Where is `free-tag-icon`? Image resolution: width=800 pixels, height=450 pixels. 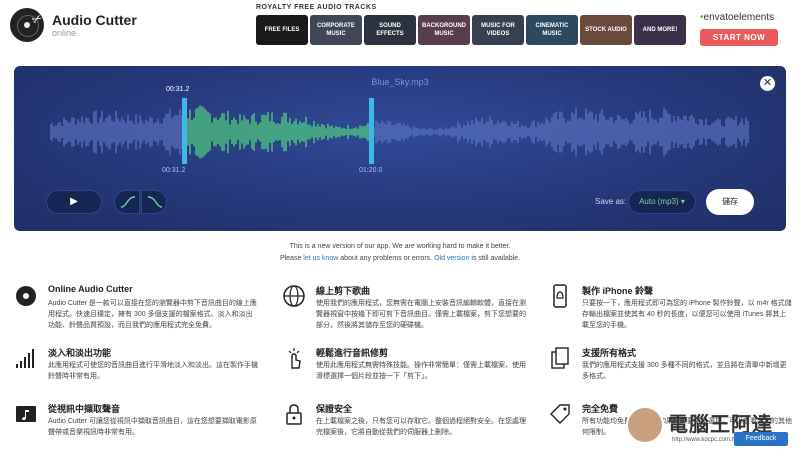 free-tag-icon is located at coordinates (560, 414).